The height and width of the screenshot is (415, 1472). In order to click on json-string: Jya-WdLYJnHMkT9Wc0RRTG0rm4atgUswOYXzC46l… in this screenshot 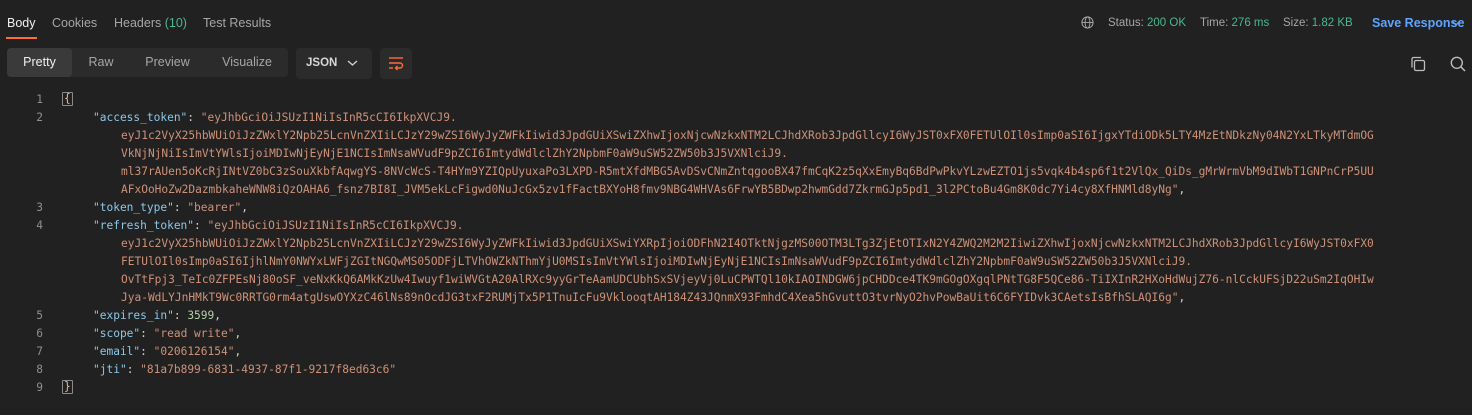, I will do `click(650, 297)`.